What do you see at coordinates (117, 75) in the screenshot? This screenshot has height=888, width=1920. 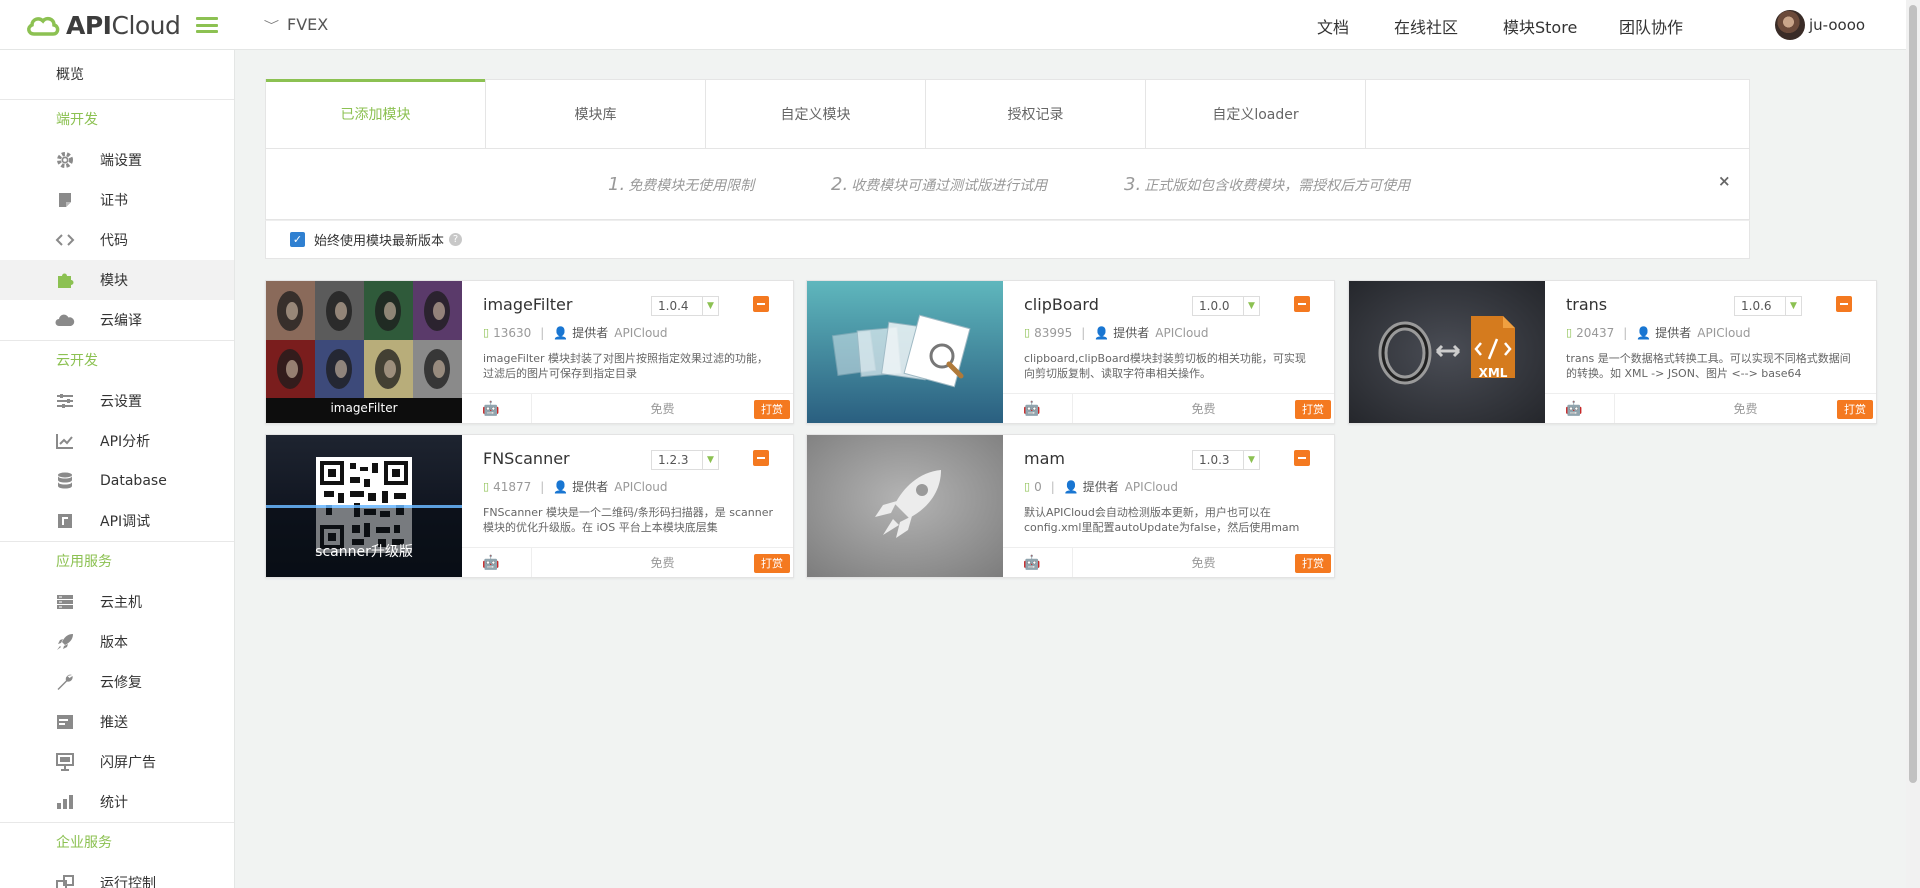 I see `sidebar-item-overview: 概览` at bounding box center [117, 75].